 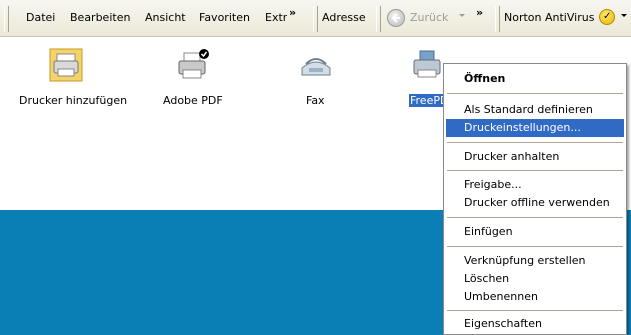 What do you see at coordinates (429, 17) in the screenshot?
I see `back-button: Zurück` at bounding box center [429, 17].